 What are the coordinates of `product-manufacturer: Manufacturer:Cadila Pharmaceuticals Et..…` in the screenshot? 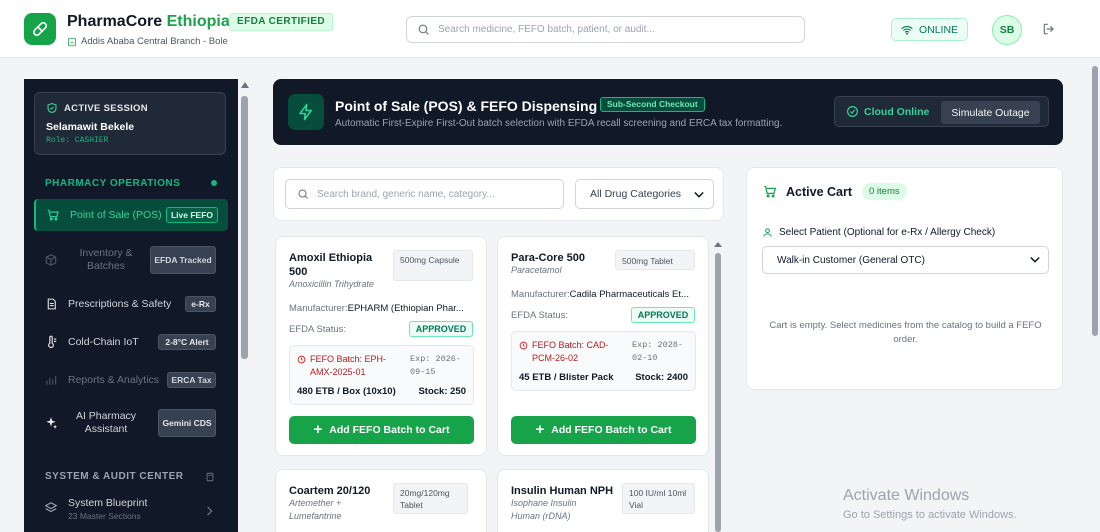 It's located at (600, 294).